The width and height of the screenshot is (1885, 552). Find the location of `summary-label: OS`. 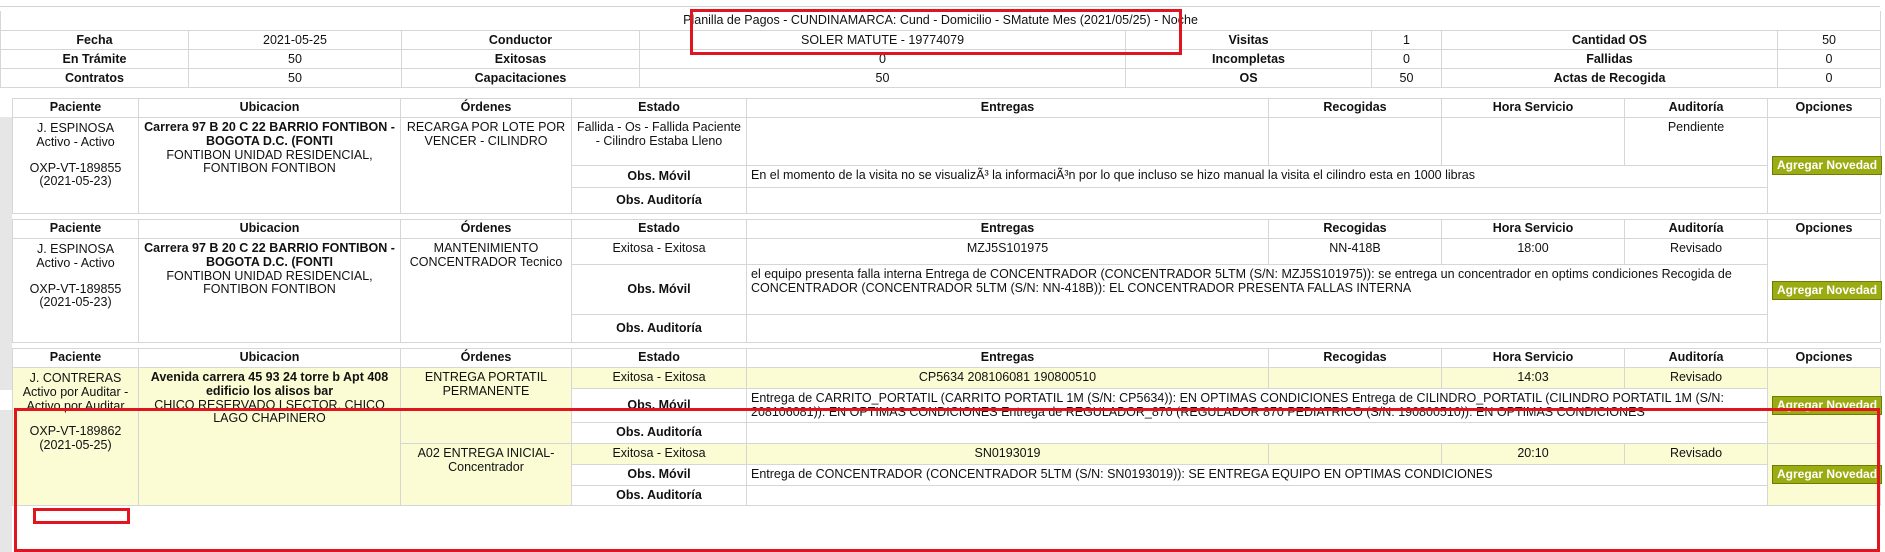

summary-label: OS is located at coordinates (1248, 77).